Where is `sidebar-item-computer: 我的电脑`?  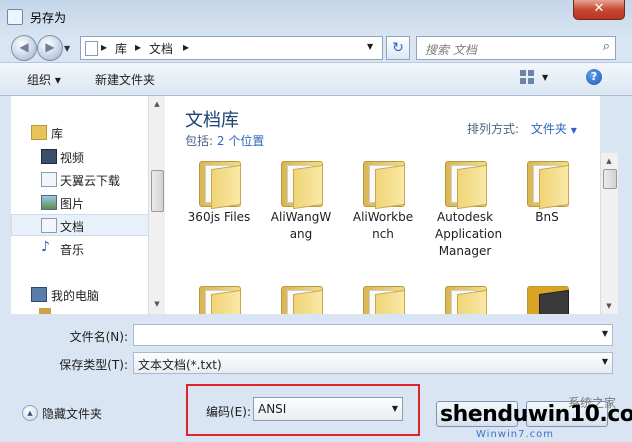
sidebar-item-computer: 我的电脑 is located at coordinates (79, 294).